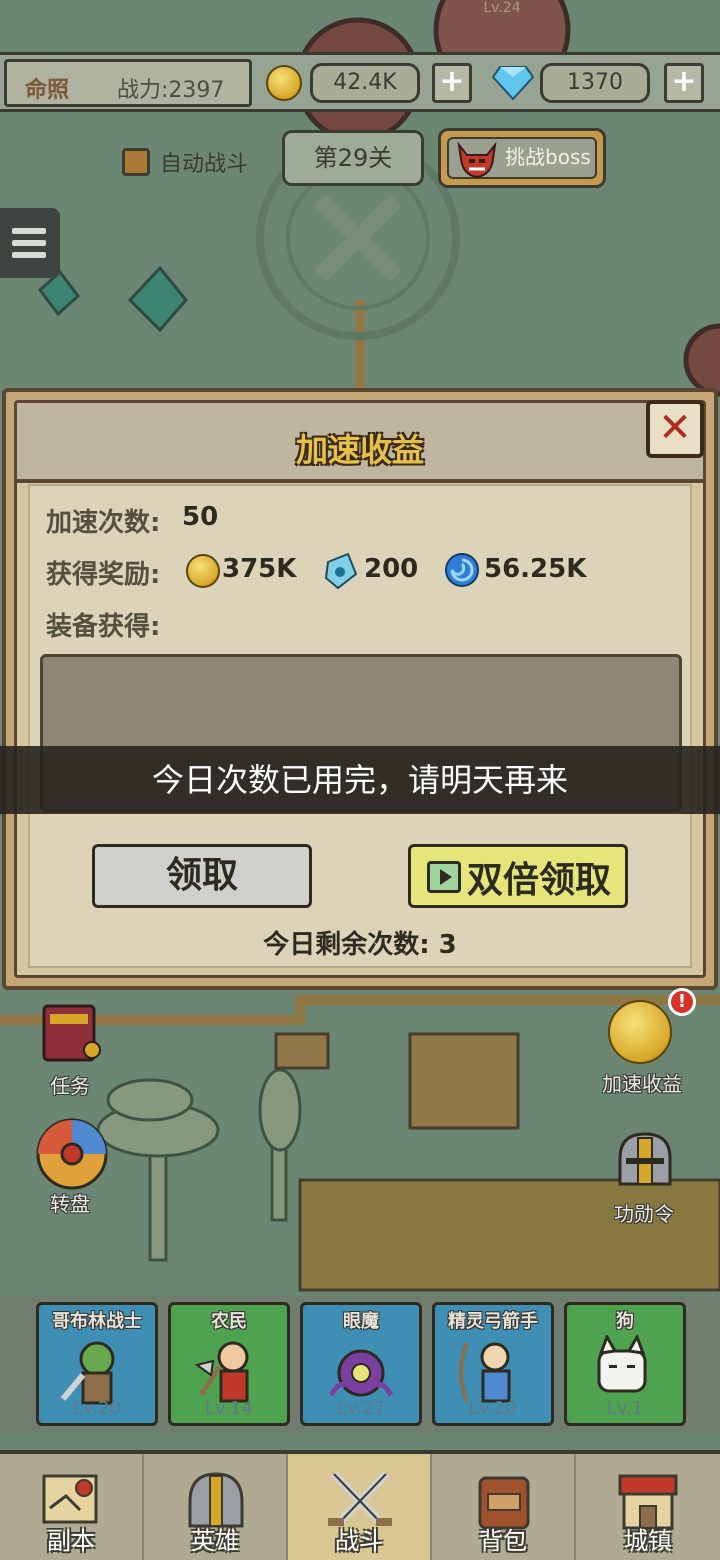 The width and height of the screenshot is (720, 1560). What do you see at coordinates (625, 1321) in the screenshot?
I see `hero-name: 狗` at bounding box center [625, 1321].